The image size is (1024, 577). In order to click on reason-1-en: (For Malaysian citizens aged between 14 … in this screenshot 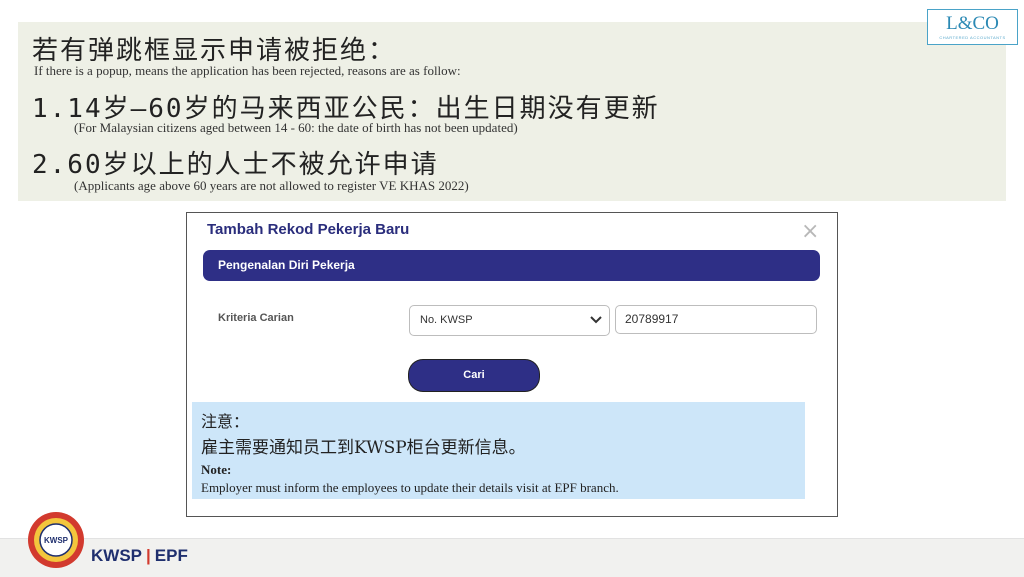, I will do `click(296, 127)`.